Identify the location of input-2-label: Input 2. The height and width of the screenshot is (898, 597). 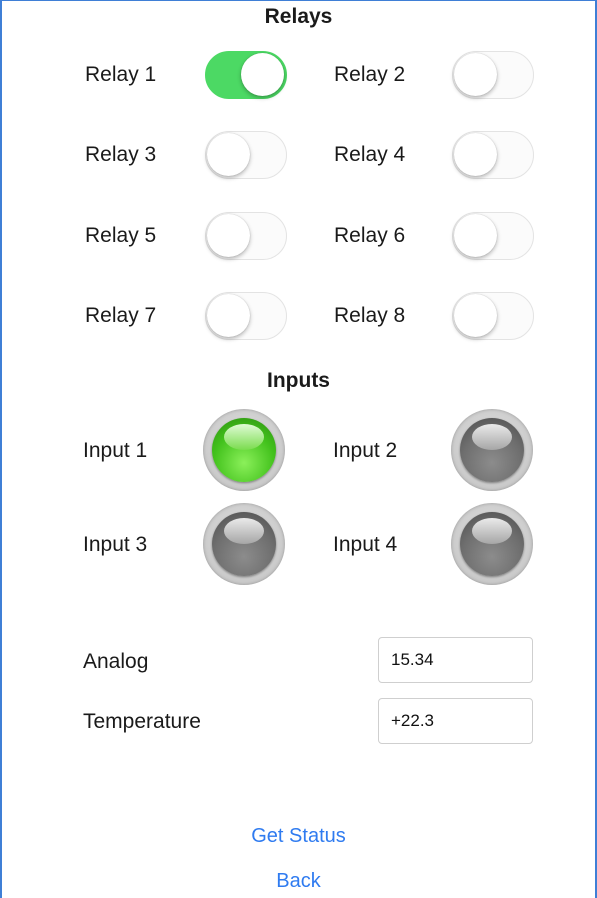
(365, 450).